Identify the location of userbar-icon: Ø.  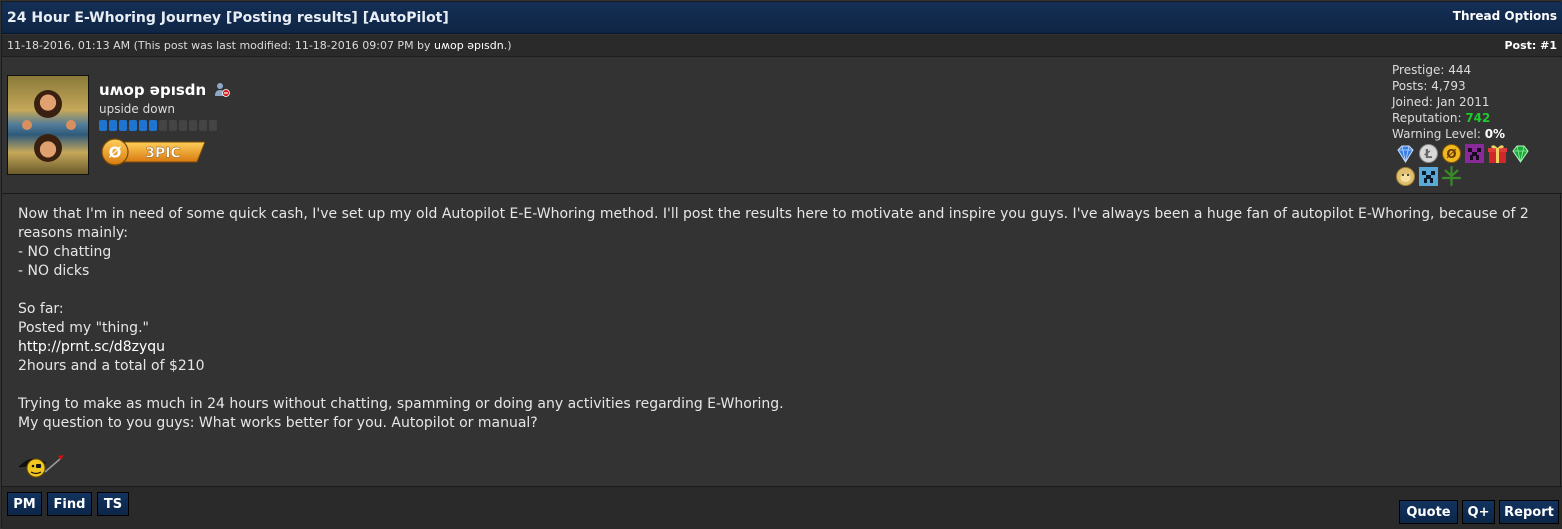
(115, 153).